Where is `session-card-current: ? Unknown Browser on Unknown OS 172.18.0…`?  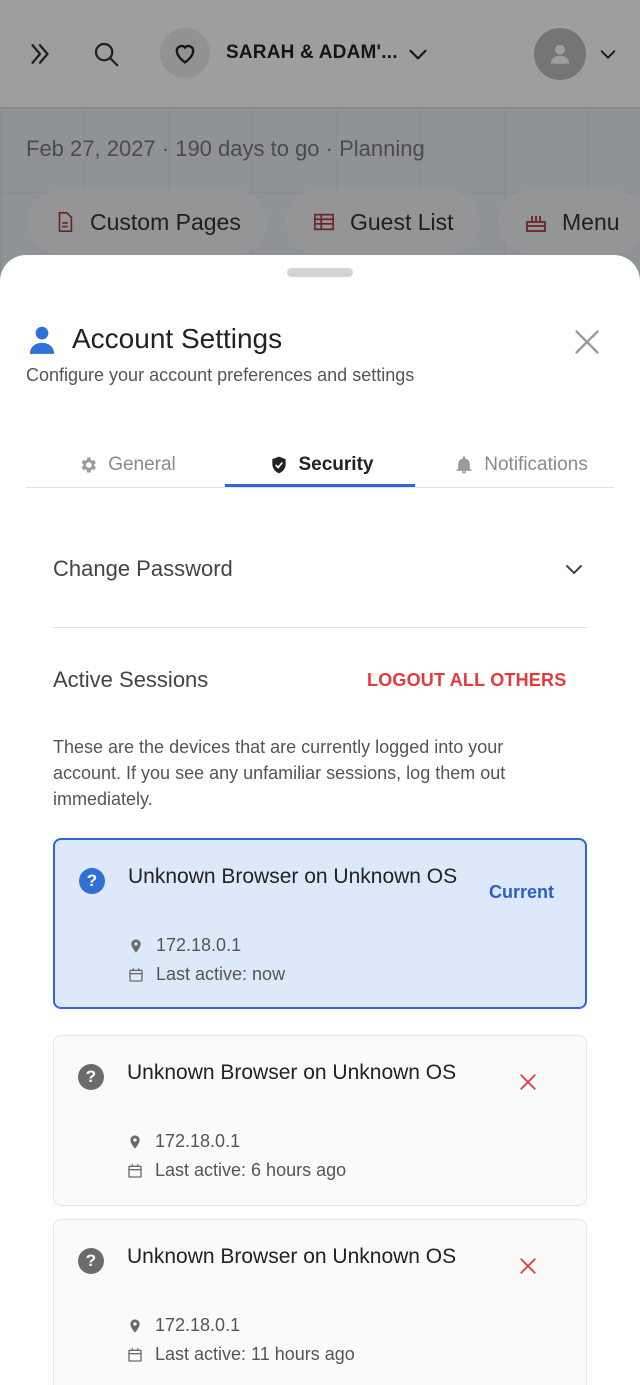
session-card-current: ? Unknown Browser on Unknown OS 172.18.0… is located at coordinates (320, 923).